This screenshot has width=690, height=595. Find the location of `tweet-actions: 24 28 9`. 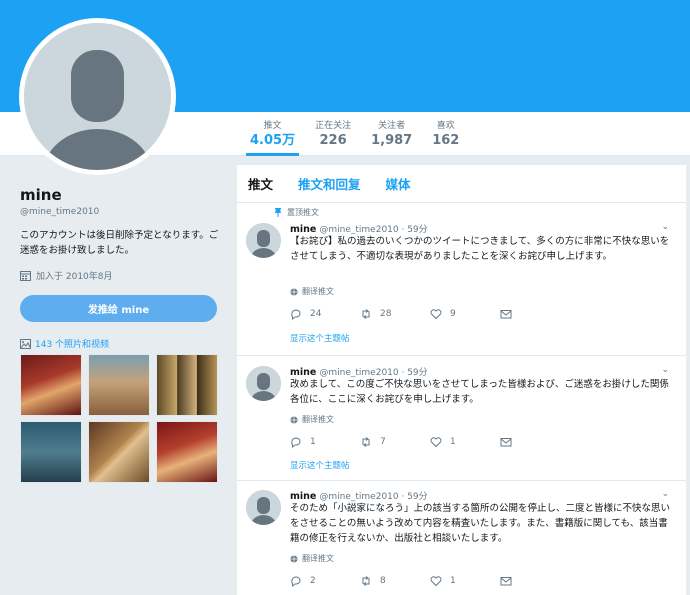

tweet-actions: 24 28 9 is located at coordinates (430, 314).